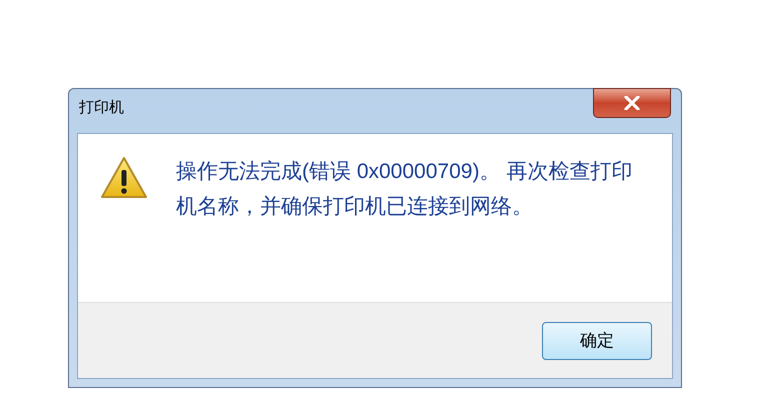 The height and width of the screenshot is (400, 768). Describe the element at coordinates (101, 108) in the screenshot. I see `window-title: 打印机` at that location.